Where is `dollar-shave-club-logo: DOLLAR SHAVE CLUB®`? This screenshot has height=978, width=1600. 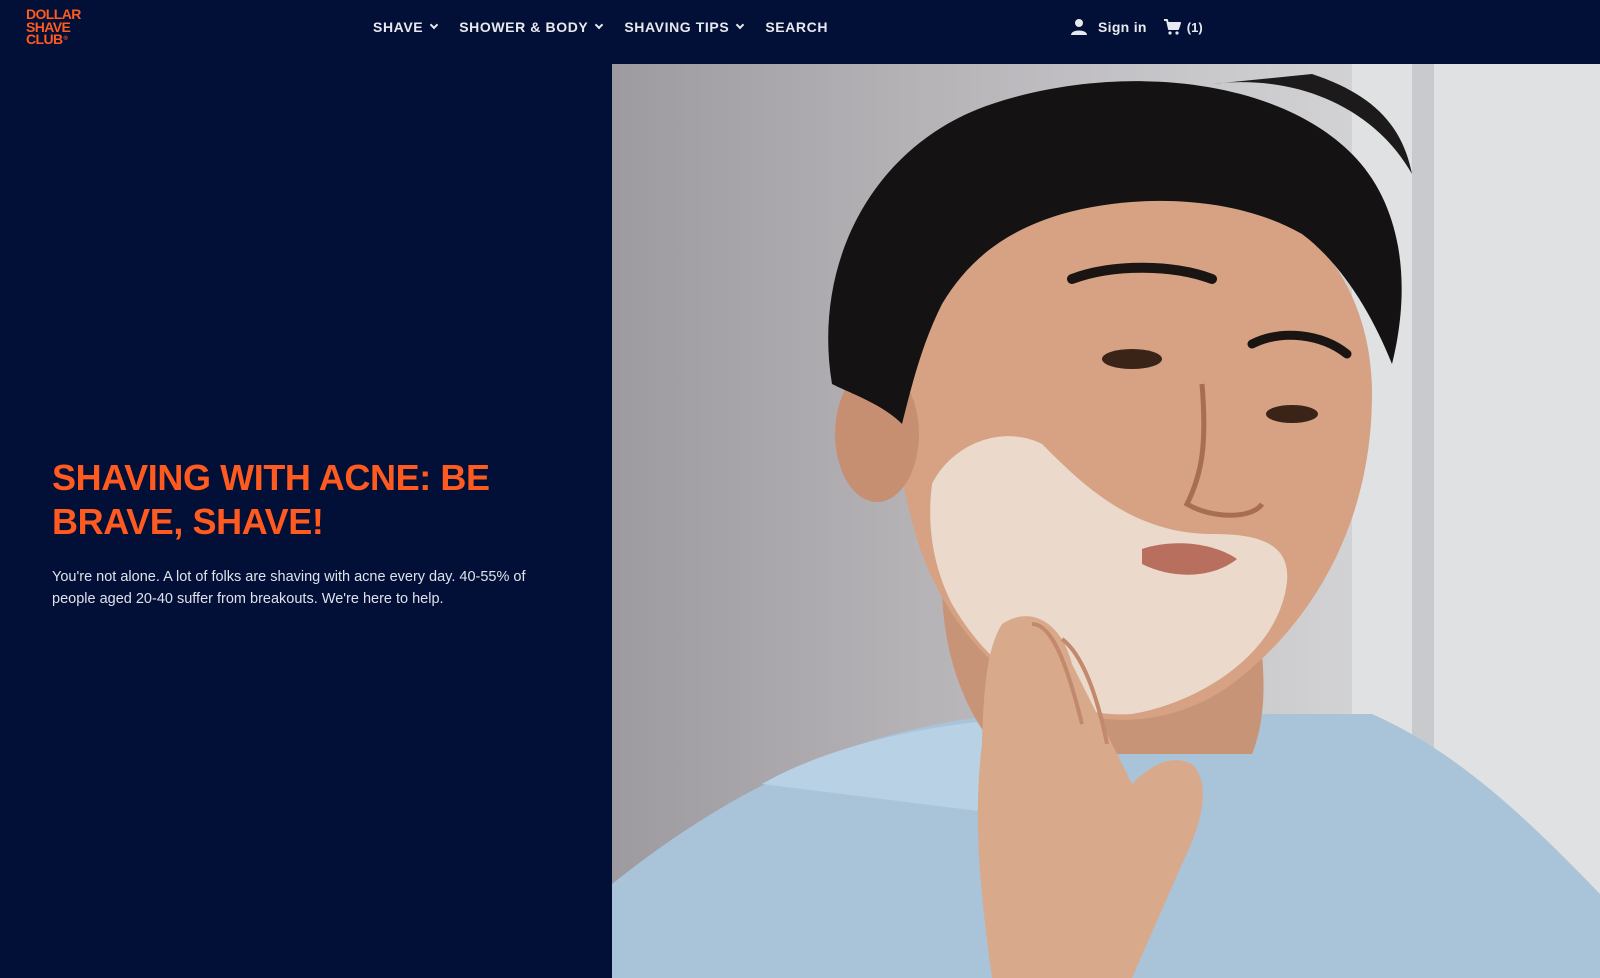
dollar-shave-club-logo: DOLLAR SHAVE CLUB® is located at coordinates (59, 27).